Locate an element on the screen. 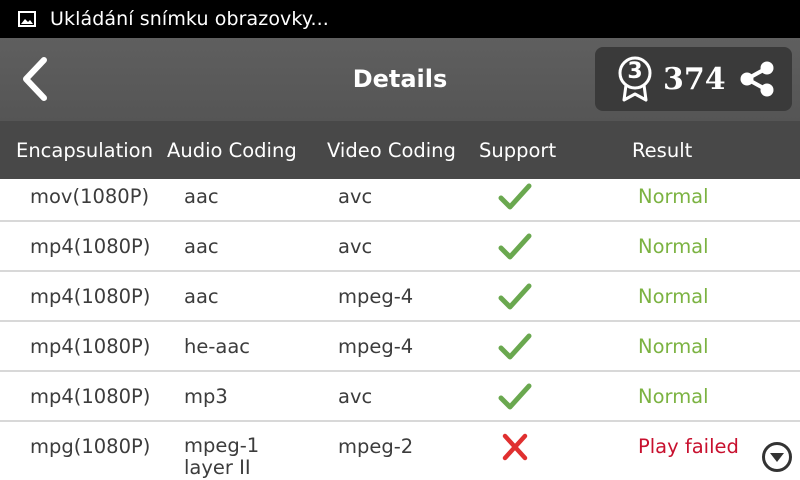 The image size is (800, 480). cross-icon is located at coordinates (515, 447).